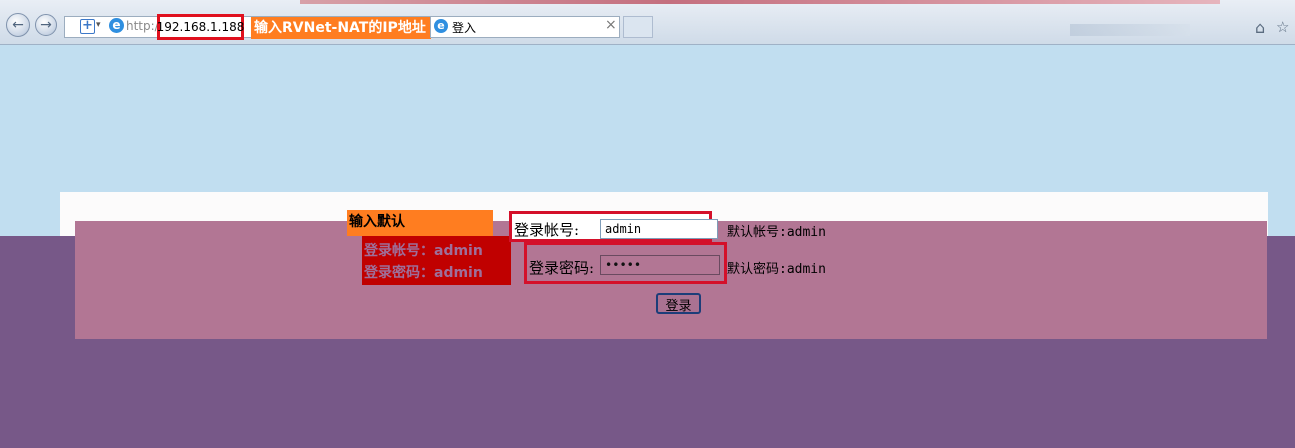 This screenshot has height=448, width=1295. I want to click on tab-close-icon: ×, so click(611, 25).